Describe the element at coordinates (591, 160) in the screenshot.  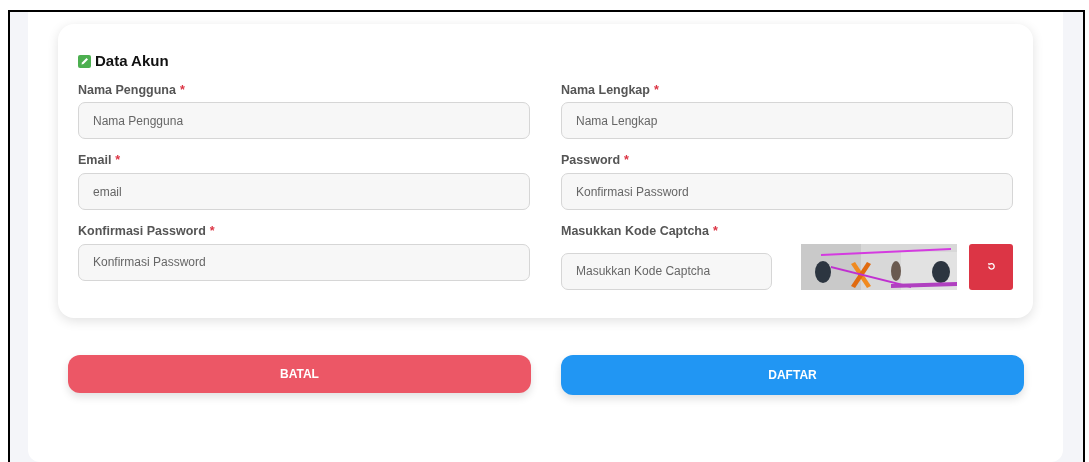
I see `field-label: Password` at that location.